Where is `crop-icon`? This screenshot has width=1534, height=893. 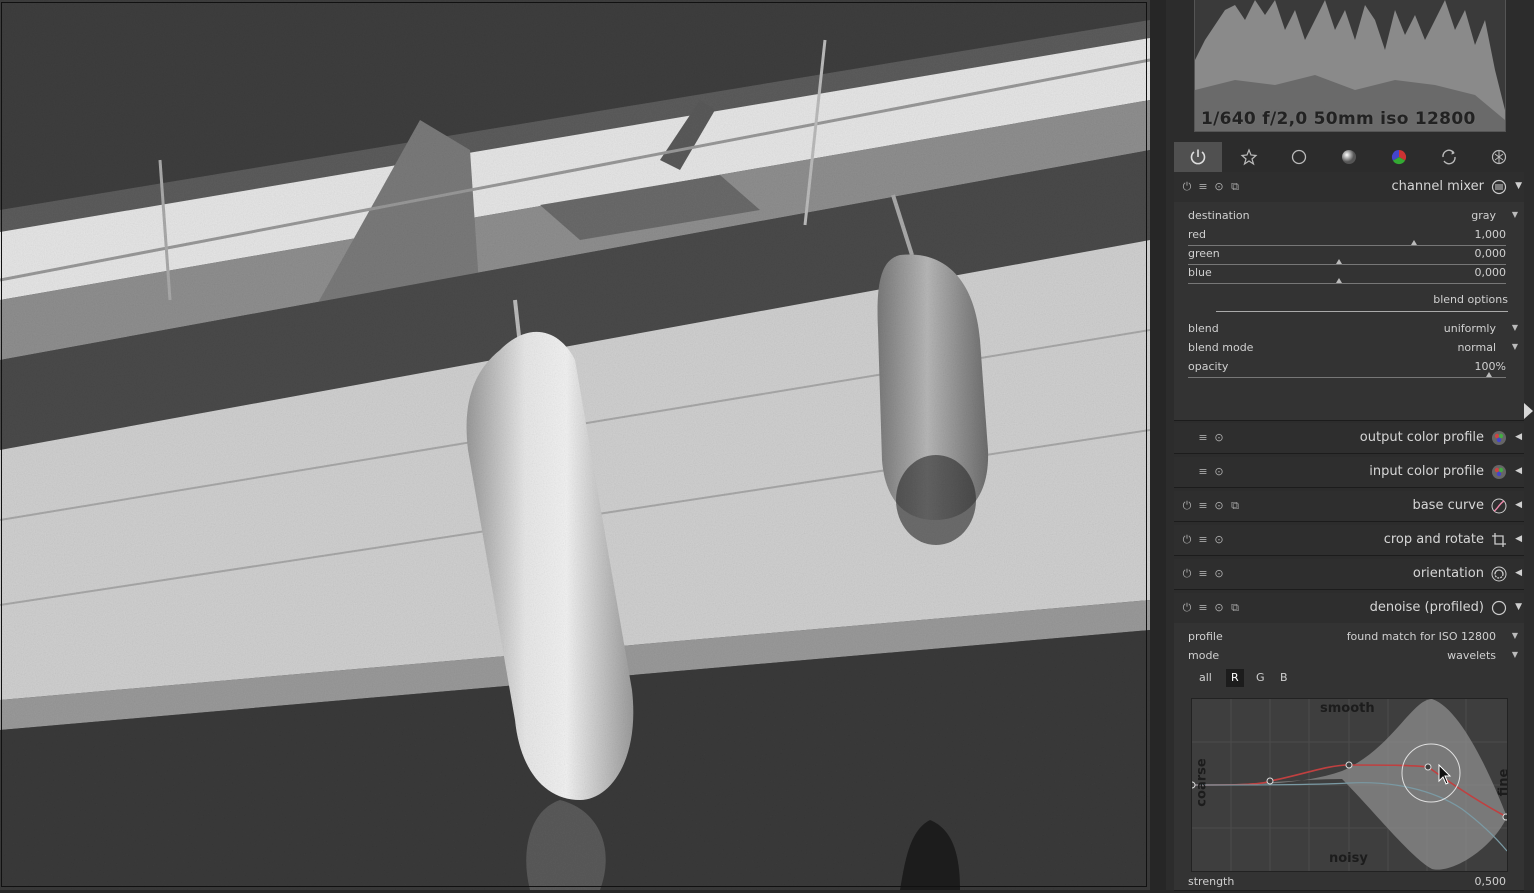 crop-icon is located at coordinates (1499, 540).